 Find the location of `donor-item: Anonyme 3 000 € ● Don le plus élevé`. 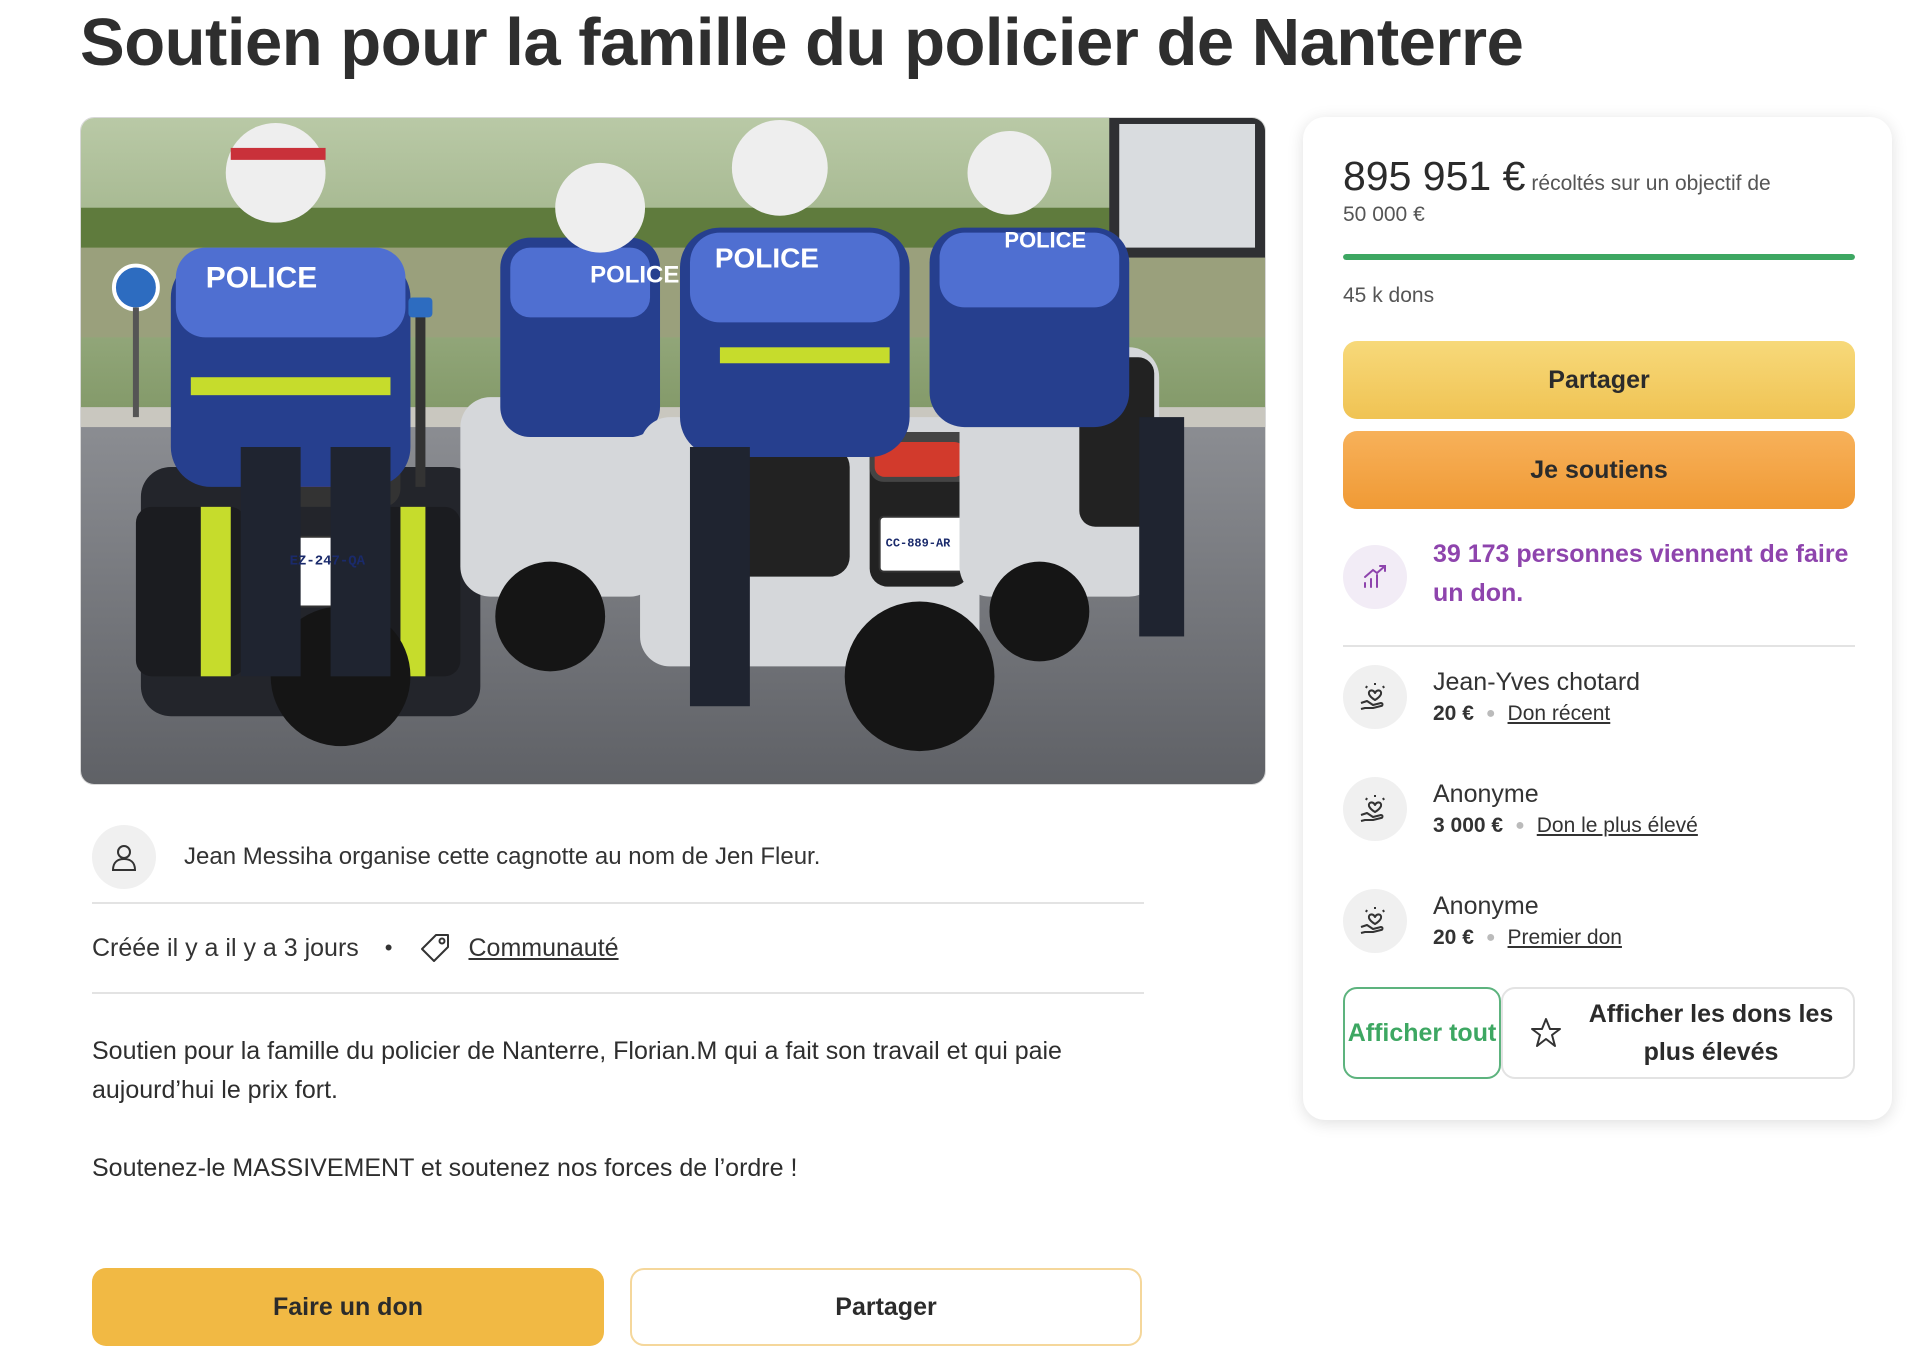

donor-item: Anonyme 3 000 € ● Don le plus élevé is located at coordinates (1599, 817).